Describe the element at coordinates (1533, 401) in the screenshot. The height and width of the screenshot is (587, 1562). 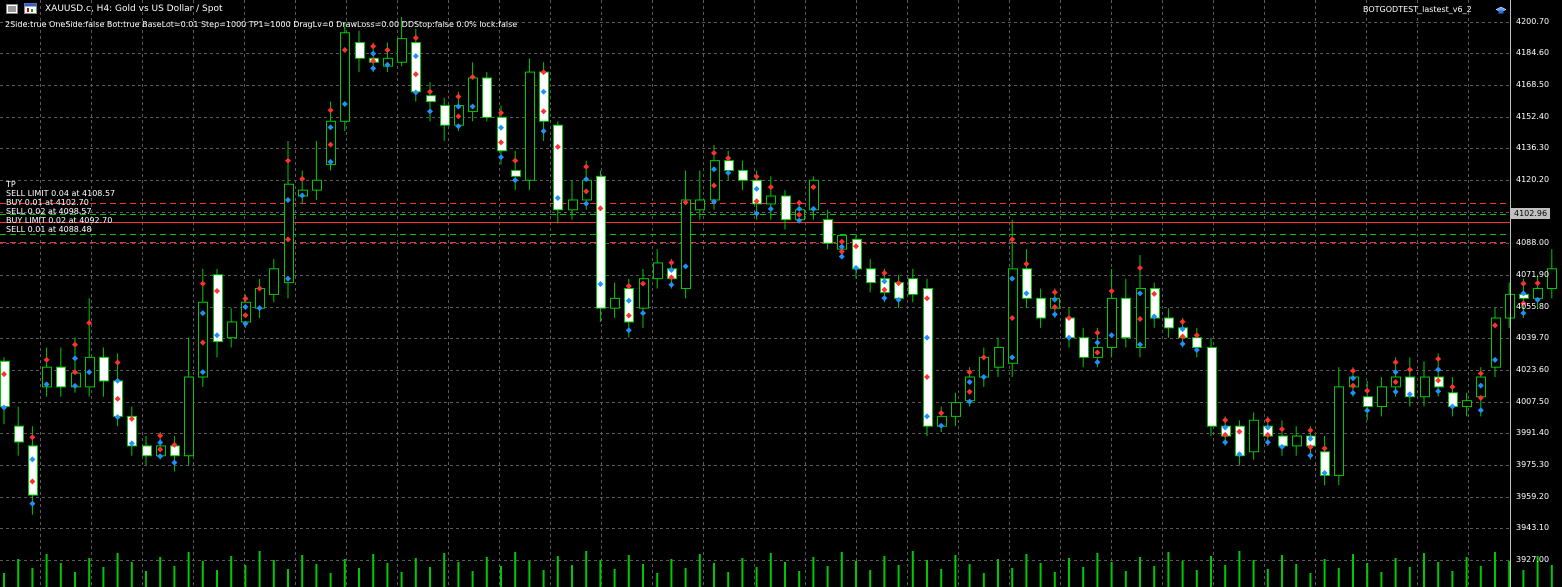
I see `price-tick-label: 4007.50` at that location.